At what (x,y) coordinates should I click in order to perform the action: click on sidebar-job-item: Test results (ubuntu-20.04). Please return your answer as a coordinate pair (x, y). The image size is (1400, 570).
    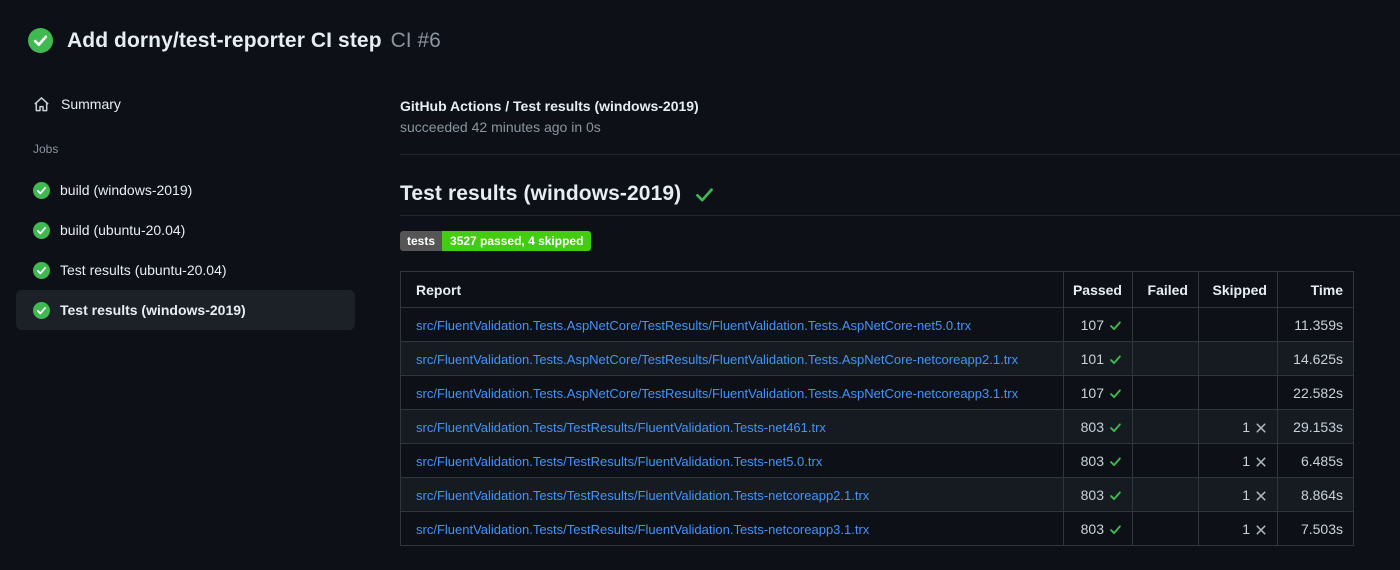
    Looking at the image, I should click on (185, 270).